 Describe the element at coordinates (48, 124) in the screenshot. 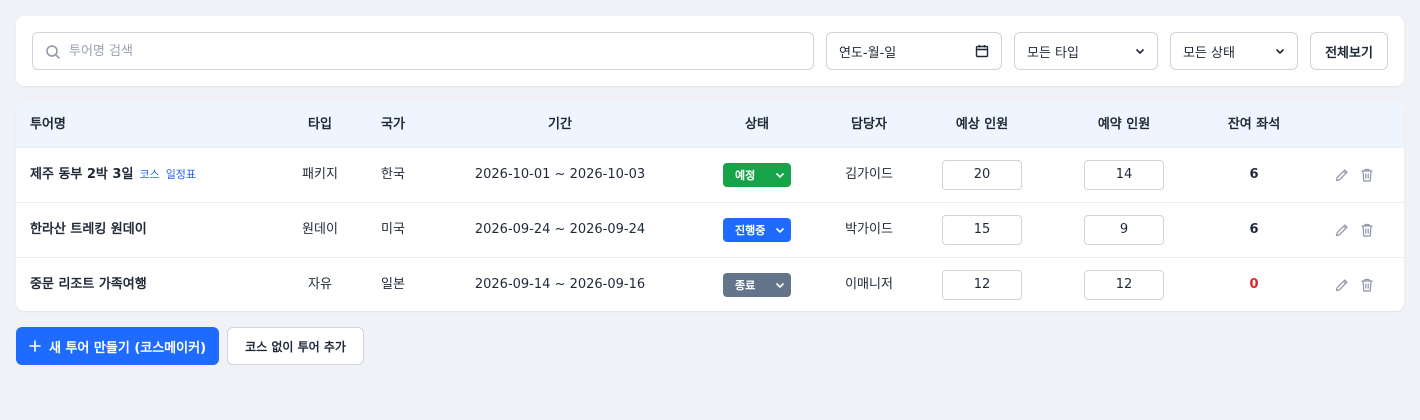

I see `header-name: 투어명` at that location.